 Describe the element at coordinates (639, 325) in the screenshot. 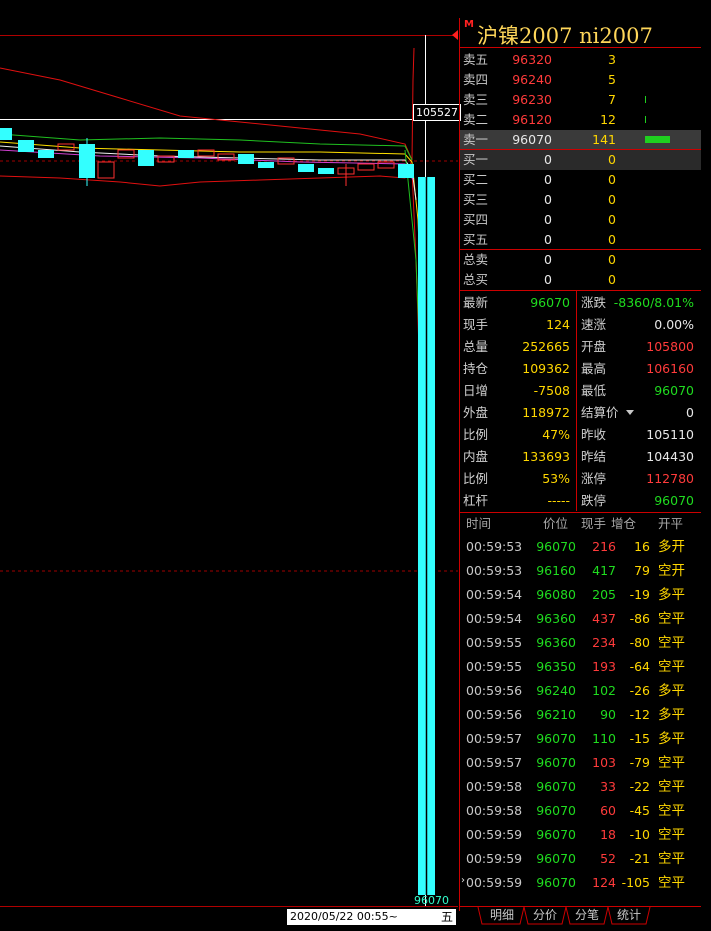

I see `stat-stats_right-1: 速涨 0.00%` at that location.